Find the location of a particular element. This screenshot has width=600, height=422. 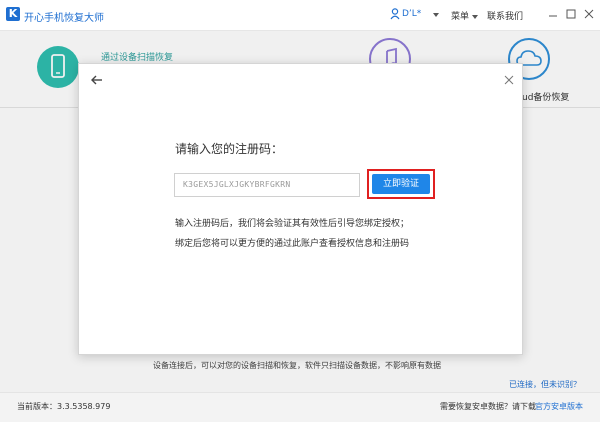

android-question: 需要恢复安卓数据？请下载 is located at coordinates (488, 406).